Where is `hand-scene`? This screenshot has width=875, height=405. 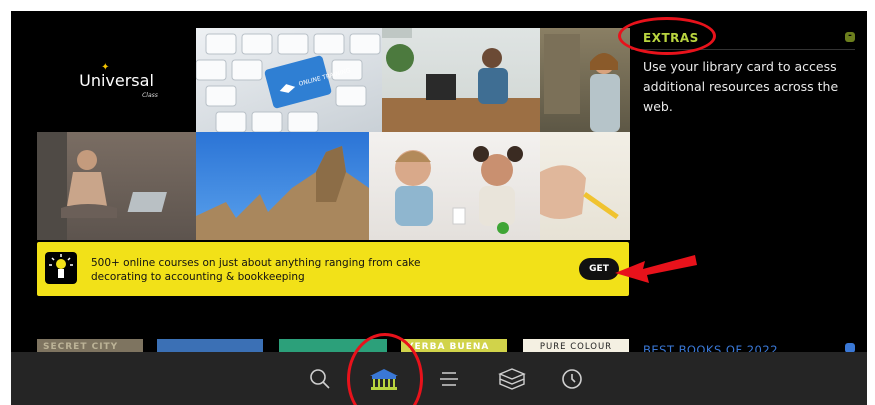 hand-scene is located at coordinates (579, 192).